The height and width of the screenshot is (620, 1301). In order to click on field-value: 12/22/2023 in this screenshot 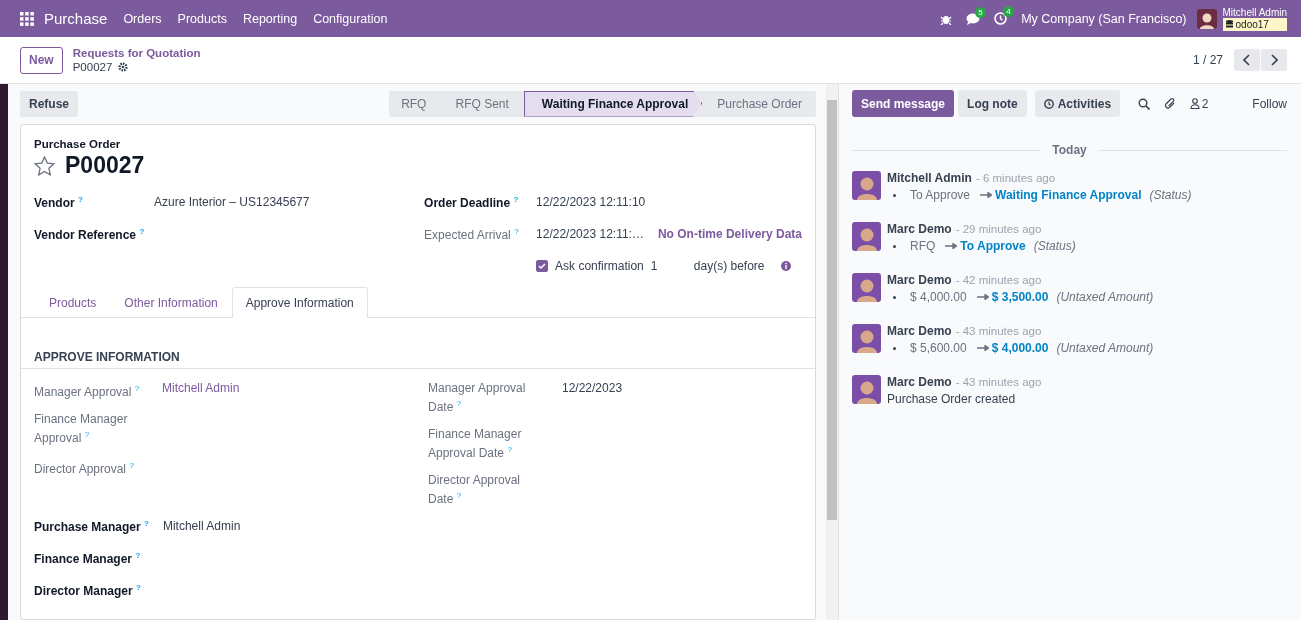, I will do `click(592, 388)`.